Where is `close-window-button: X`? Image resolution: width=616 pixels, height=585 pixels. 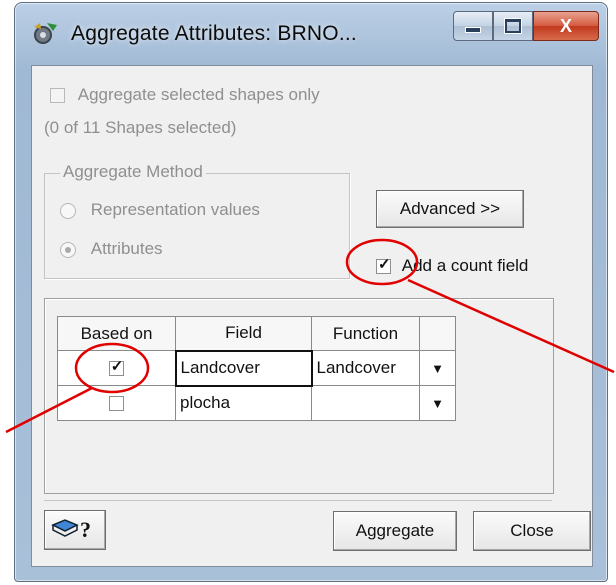 close-window-button: X is located at coordinates (566, 26).